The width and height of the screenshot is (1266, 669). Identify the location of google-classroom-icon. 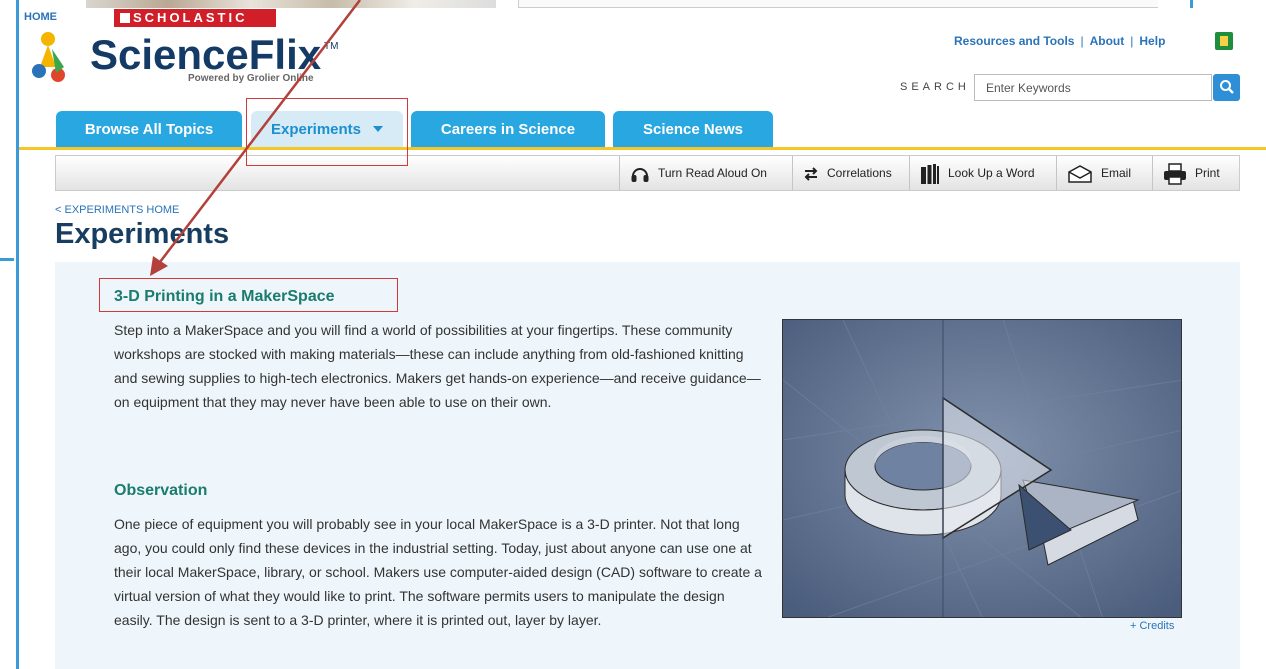
(1224, 41).